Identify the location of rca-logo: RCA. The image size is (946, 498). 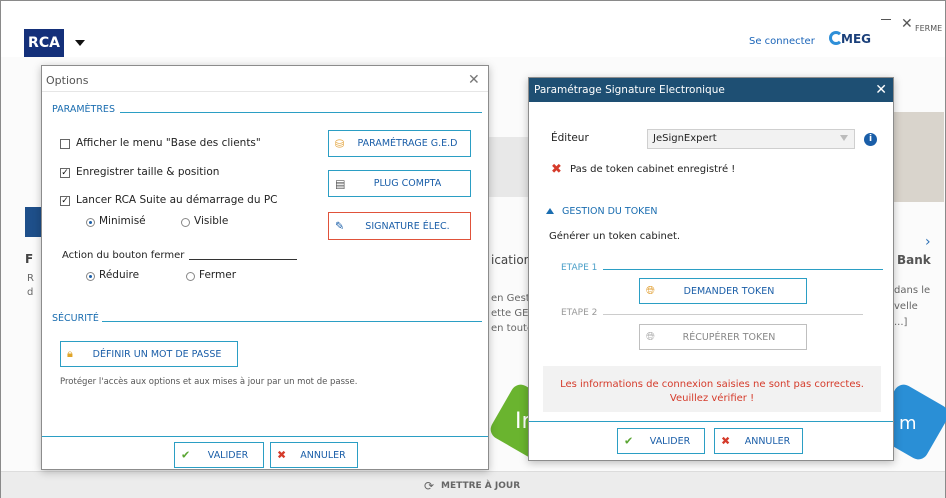
(44, 43).